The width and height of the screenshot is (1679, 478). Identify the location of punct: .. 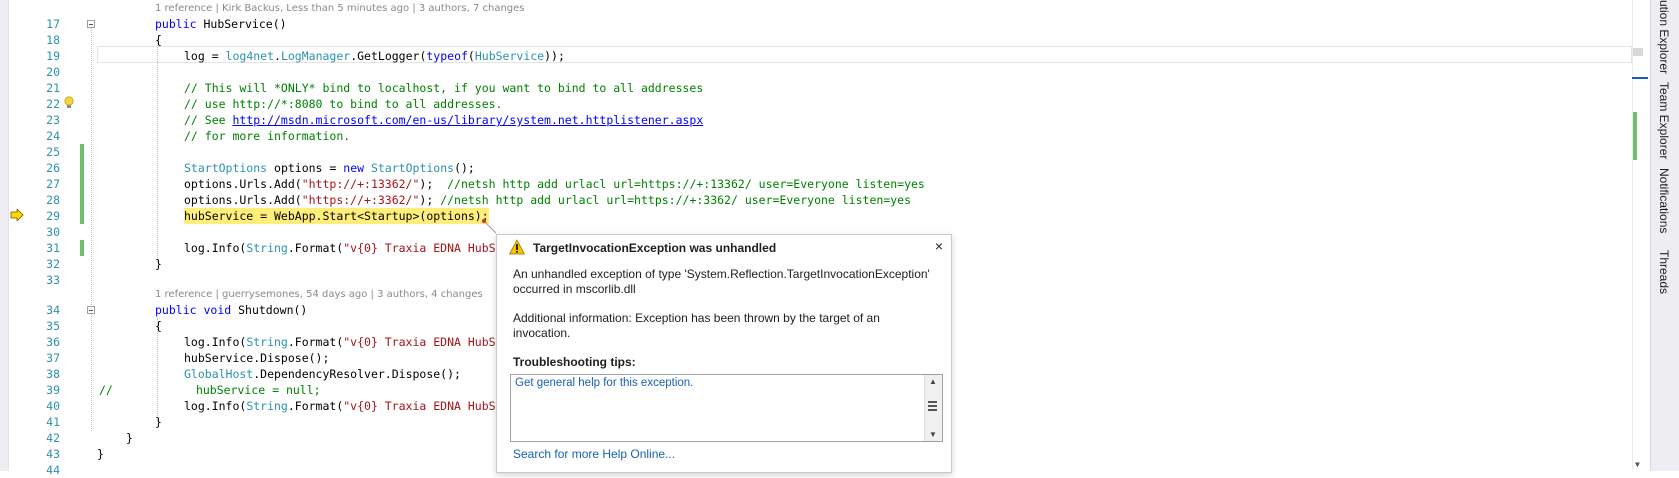
(277, 56).